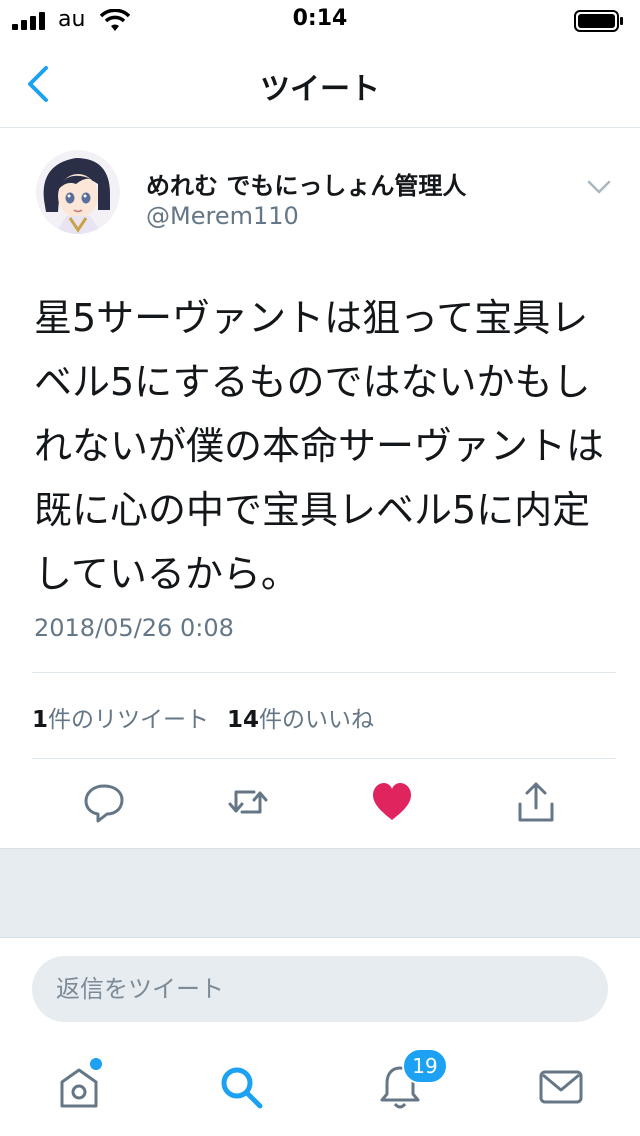 The image size is (640, 1136). I want to click on share-icon, so click(536, 802).